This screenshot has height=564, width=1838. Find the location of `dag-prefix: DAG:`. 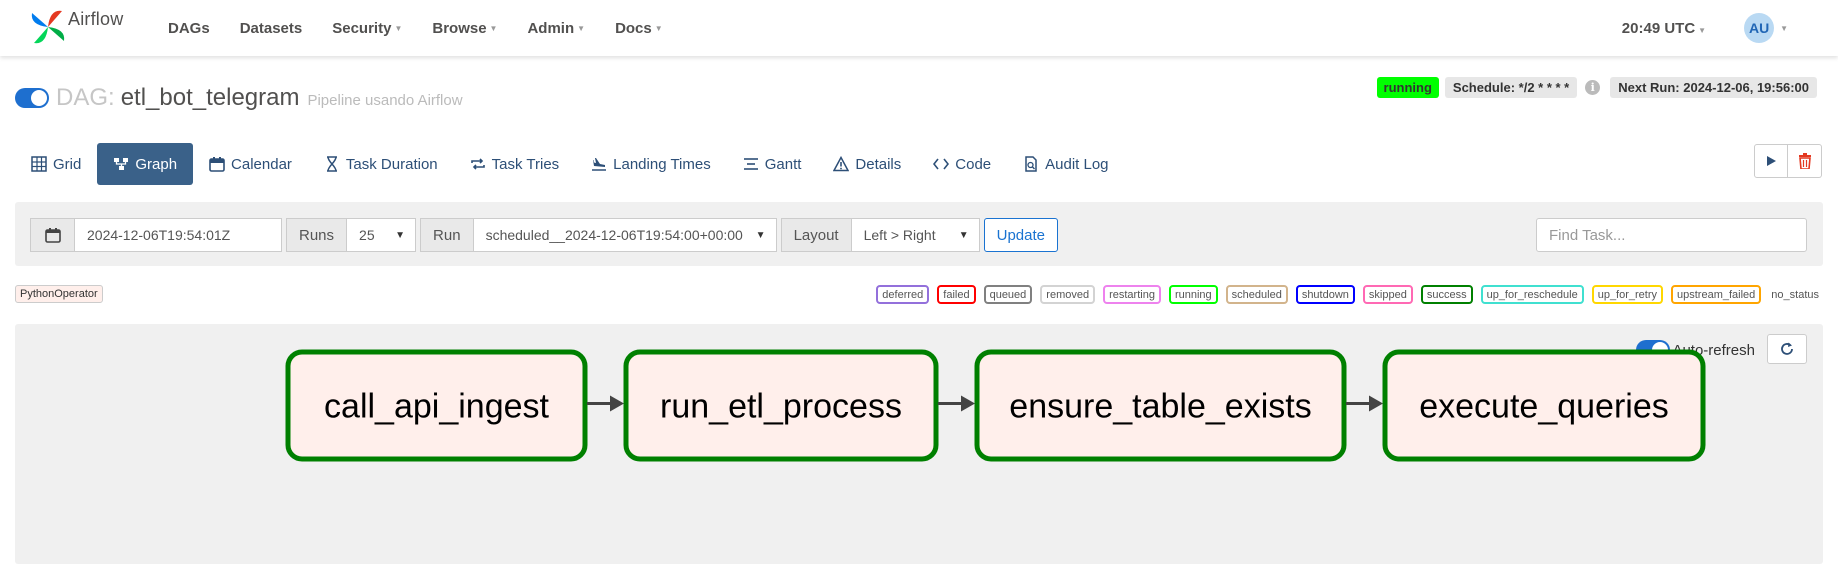

dag-prefix: DAG: is located at coordinates (85, 97).